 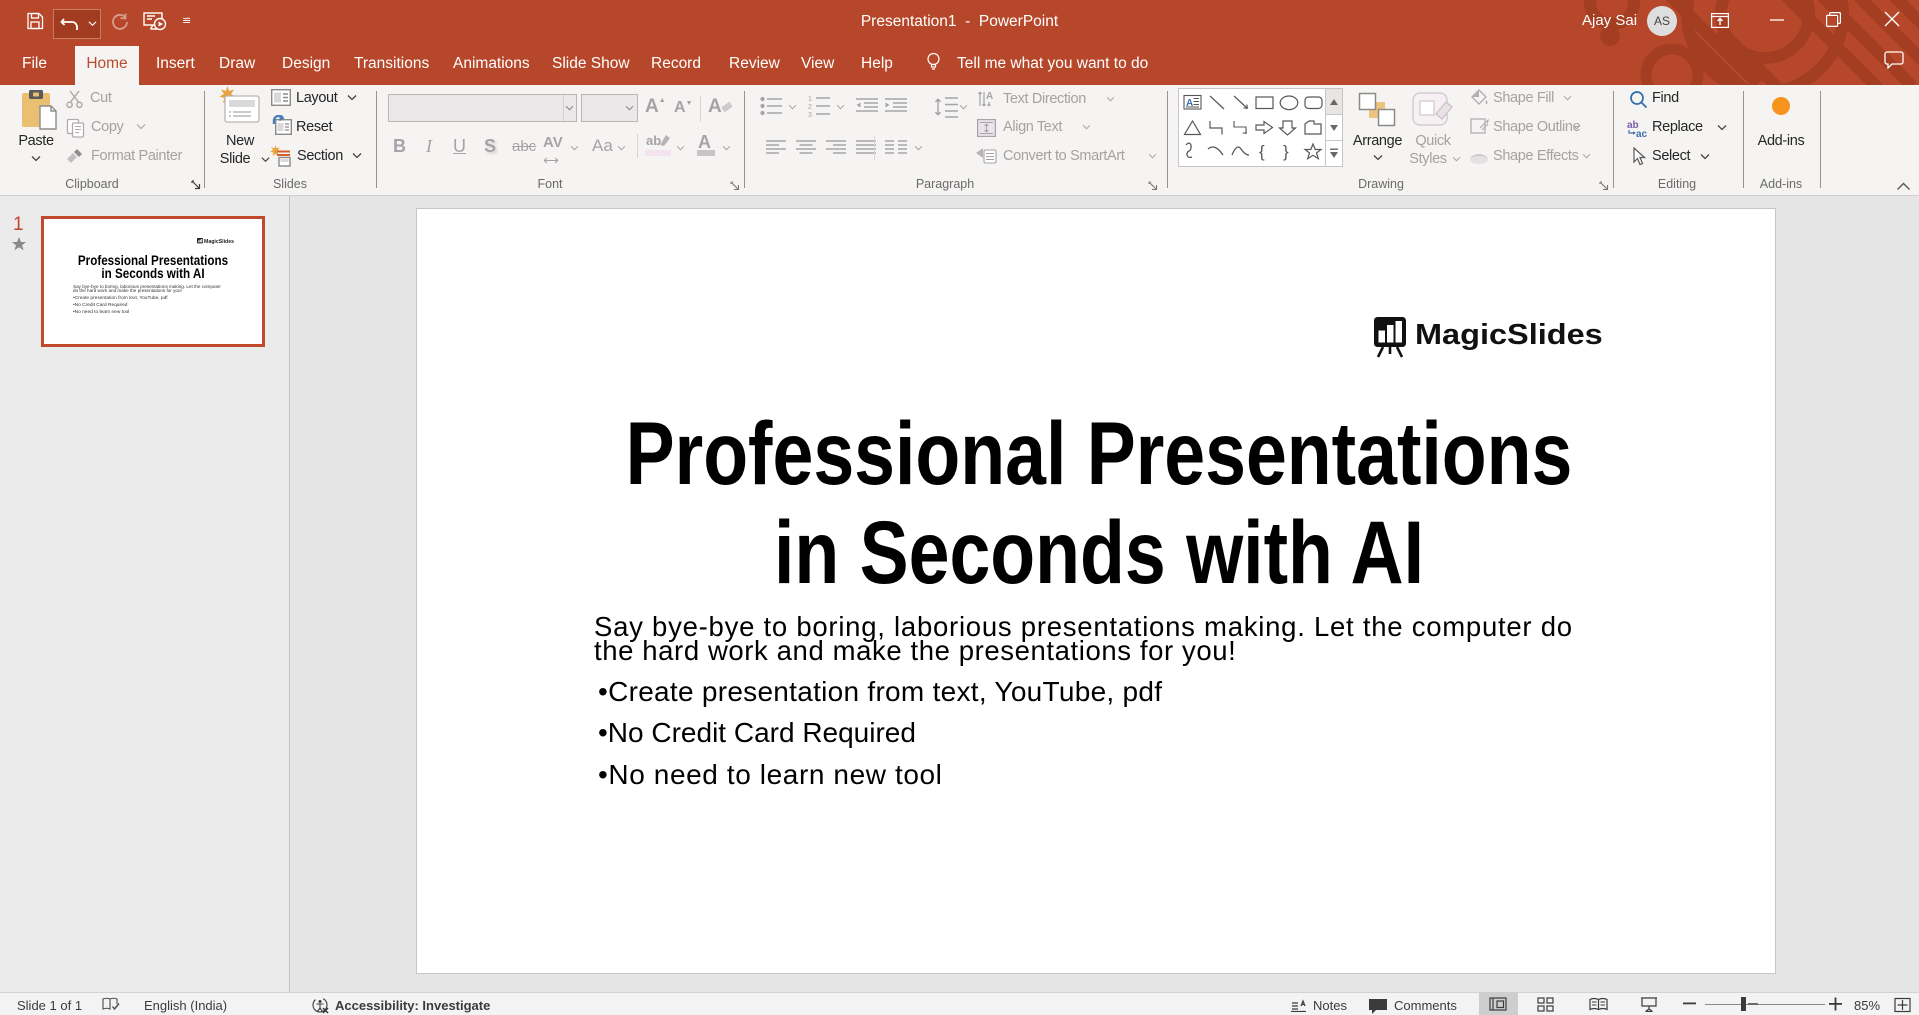 What do you see at coordinates (1642, 133) in the screenshot?
I see `svg-text: ac` at bounding box center [1642, 133].